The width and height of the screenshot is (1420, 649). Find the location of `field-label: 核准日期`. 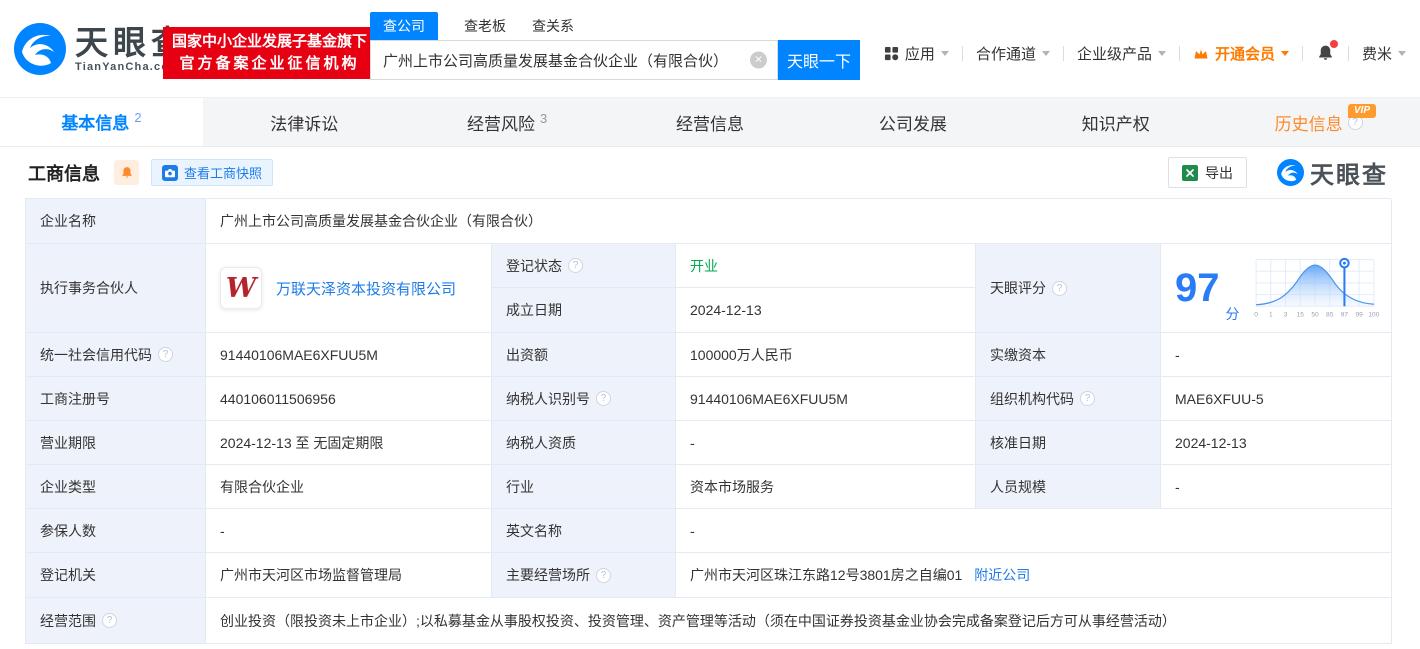

field-label: 核准日期 is located at coordinates (1068, 443).